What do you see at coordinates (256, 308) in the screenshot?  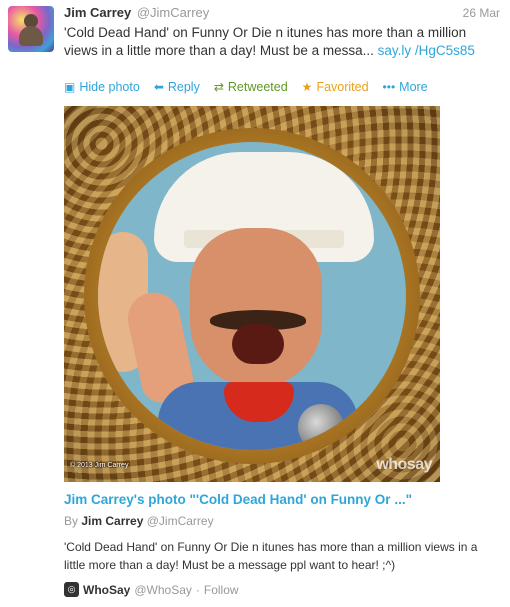 I see `face` at bounding box center [256, 308].